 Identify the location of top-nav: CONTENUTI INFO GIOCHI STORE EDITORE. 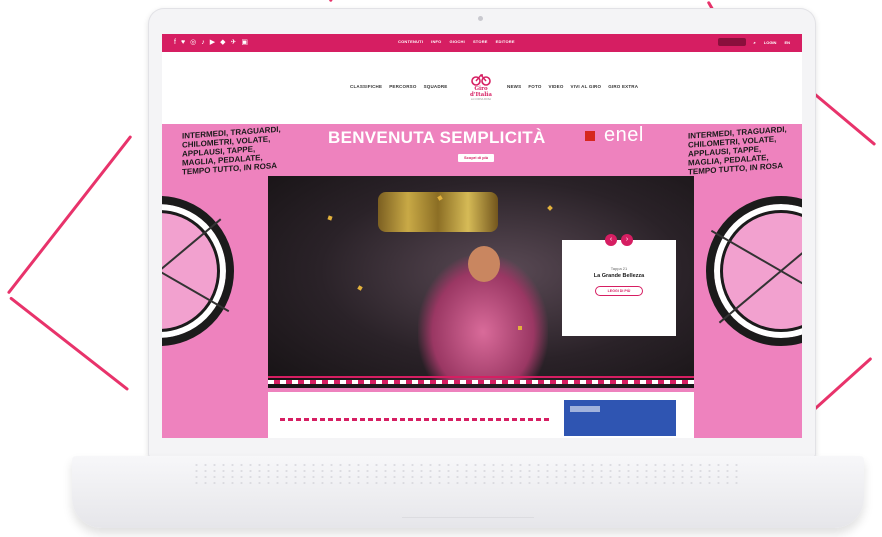
(456, 41).